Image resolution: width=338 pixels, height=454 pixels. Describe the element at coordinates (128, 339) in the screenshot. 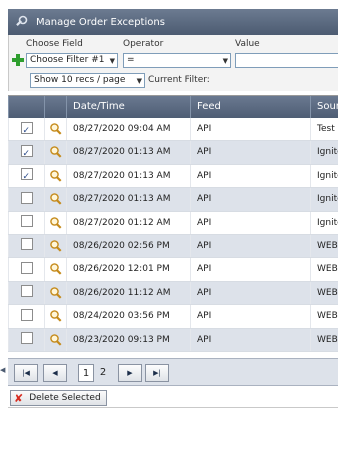

I see `datetime-cell: 08/23/2020 09:13 PM` at that location.